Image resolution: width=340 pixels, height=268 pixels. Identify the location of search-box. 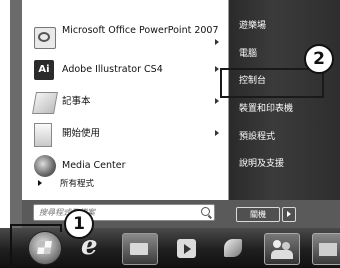
(124, 212).